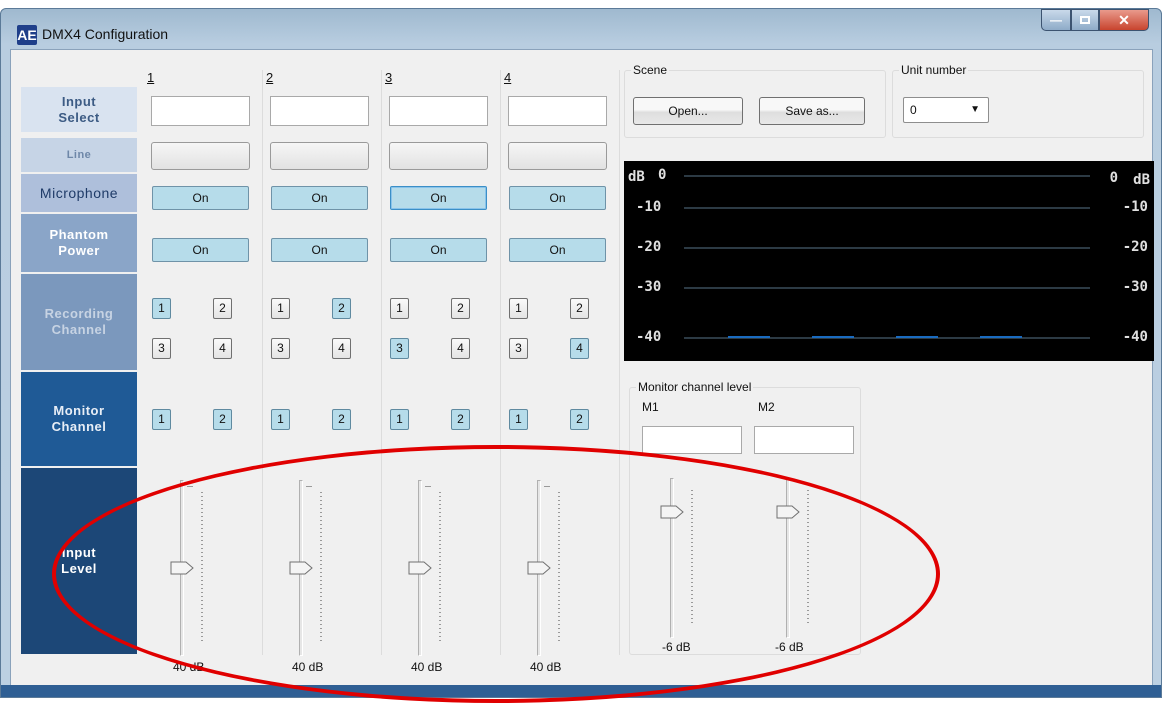 Image resolution: width=1162 pixels, height=703 pixels. I want to click on meter-unit-left: dB, so click(636, 177).